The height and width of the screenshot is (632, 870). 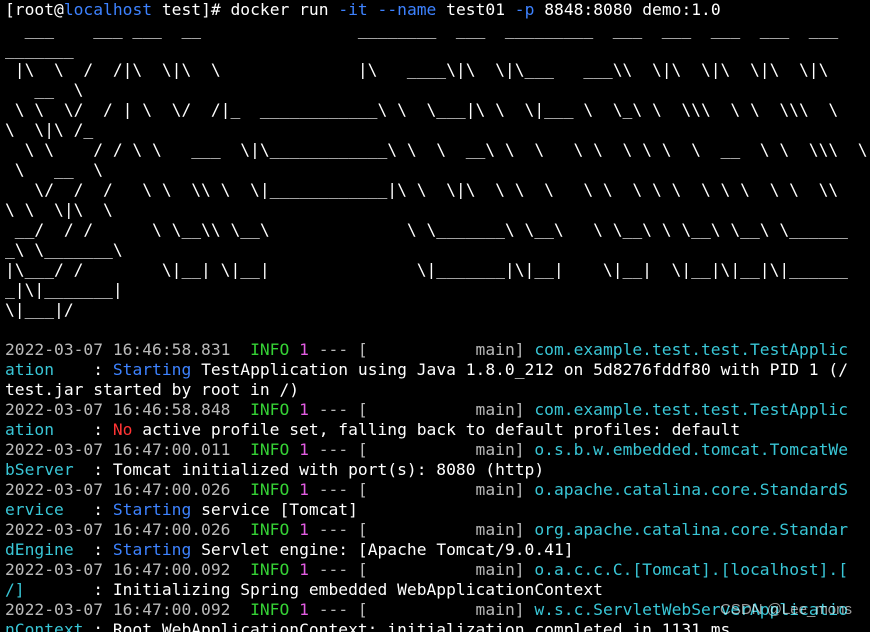 I want to click on text-plain: [root@, so click(x=34, y=9).